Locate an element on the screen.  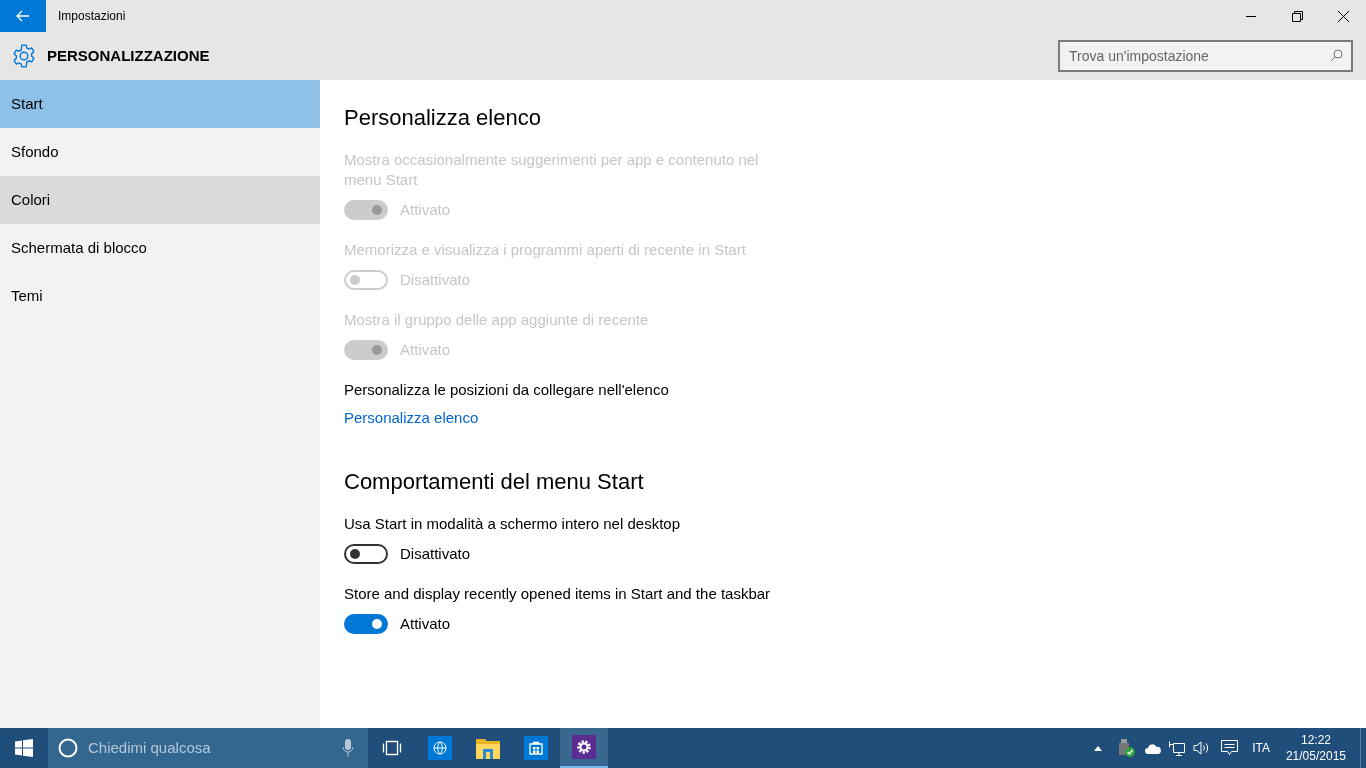
minimize-icon is located at coordinates (1251, 16).